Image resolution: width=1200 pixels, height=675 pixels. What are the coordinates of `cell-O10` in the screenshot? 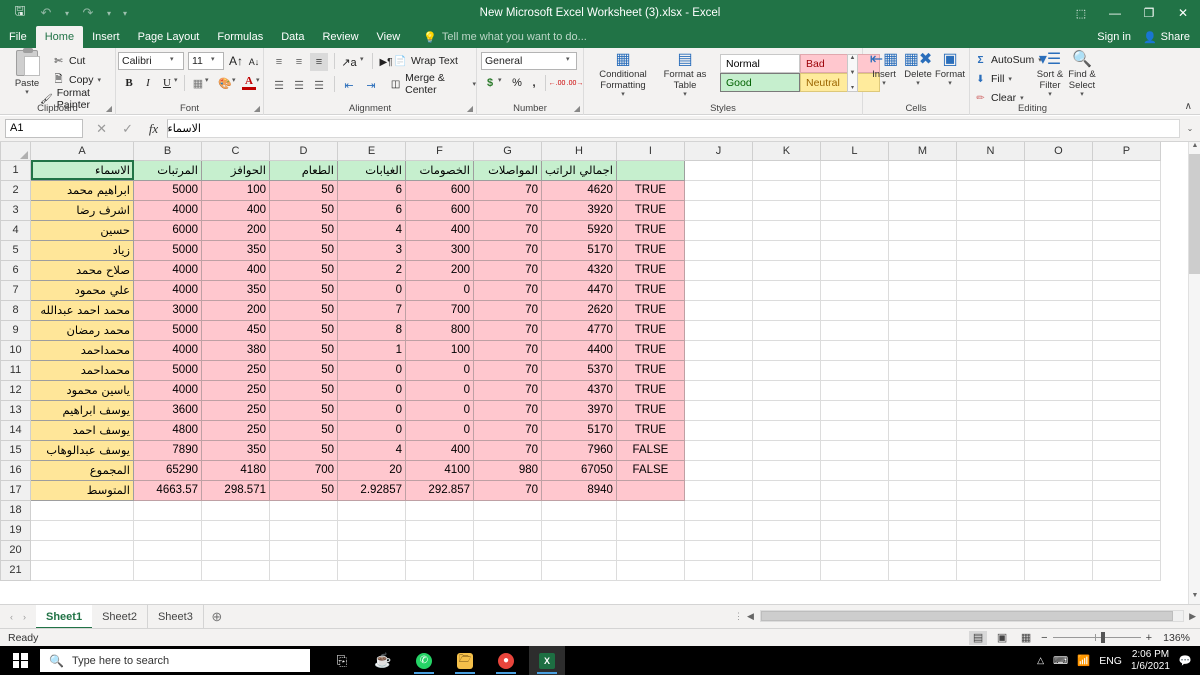 It's located at (1058, 350).